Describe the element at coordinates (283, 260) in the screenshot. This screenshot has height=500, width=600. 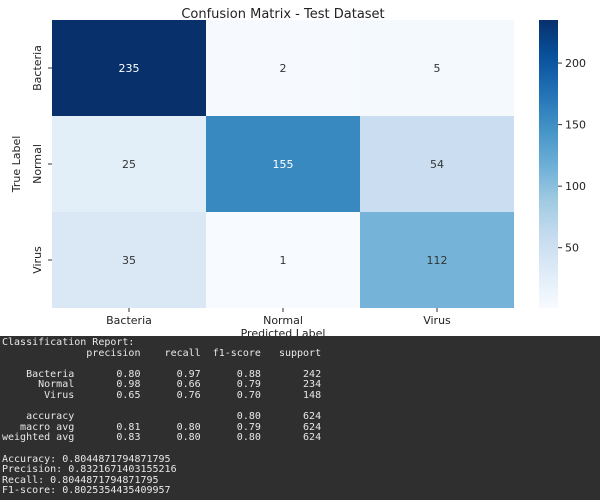
I see `cell-value-label: 1` at that location.